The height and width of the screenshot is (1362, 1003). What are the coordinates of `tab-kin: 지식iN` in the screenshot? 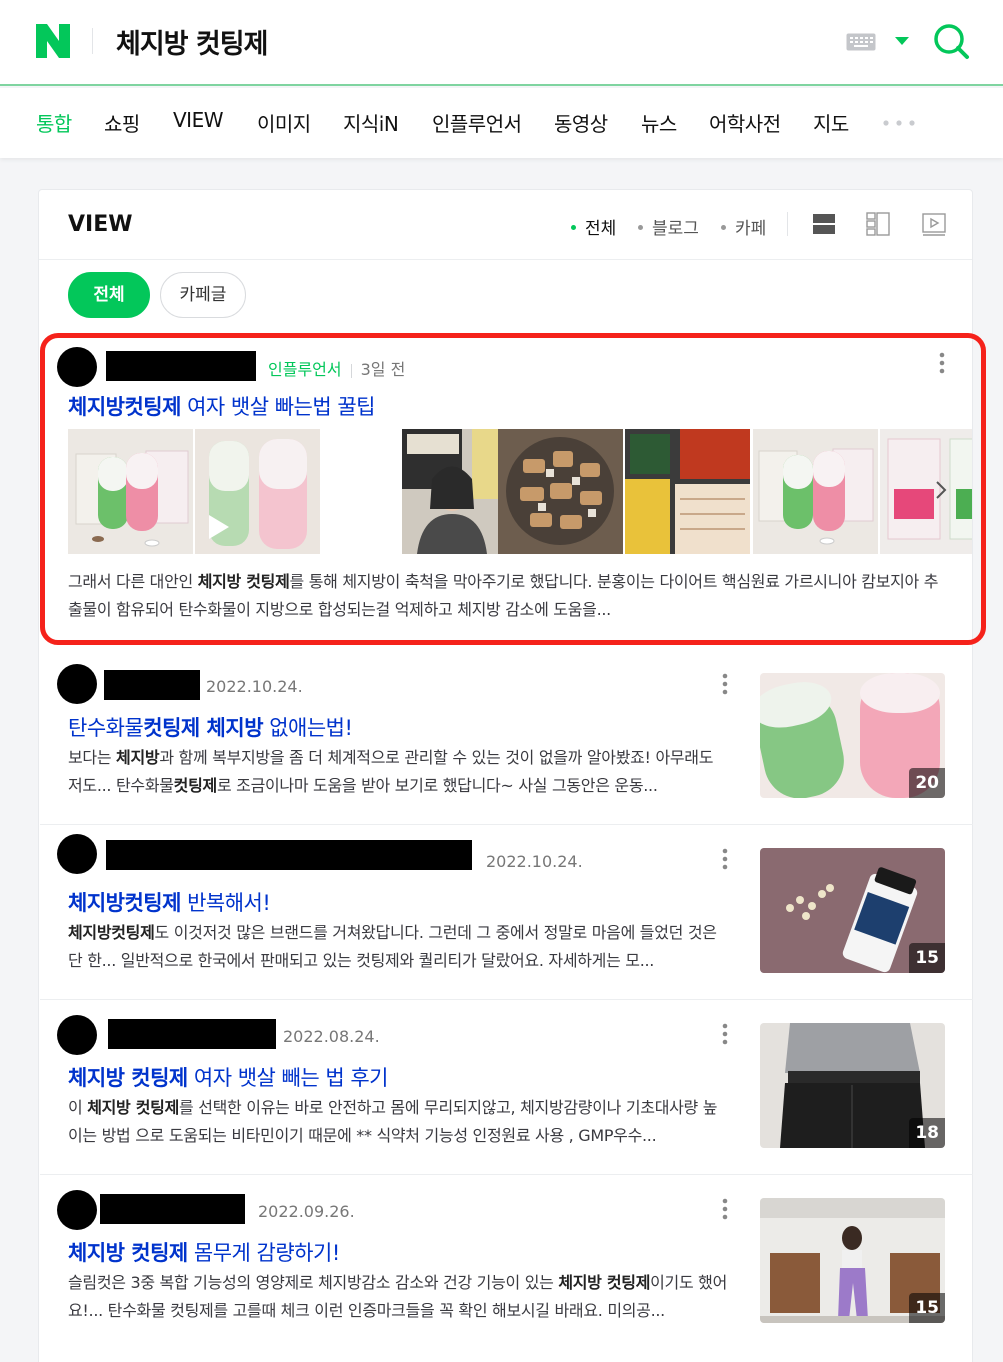 It's located at (371, 122).